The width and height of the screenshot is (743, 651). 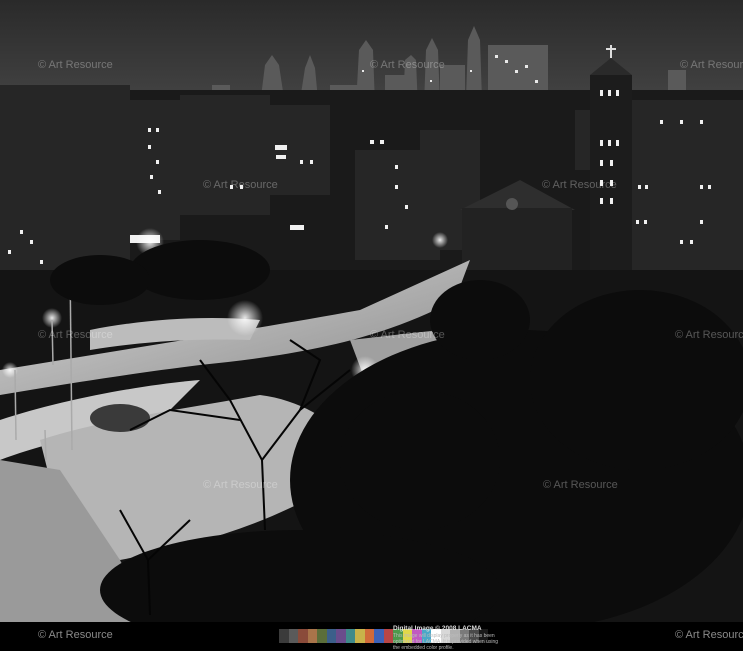 I want to click on footer-watermark-right: © Art Resource, so click(x=709, y=635).